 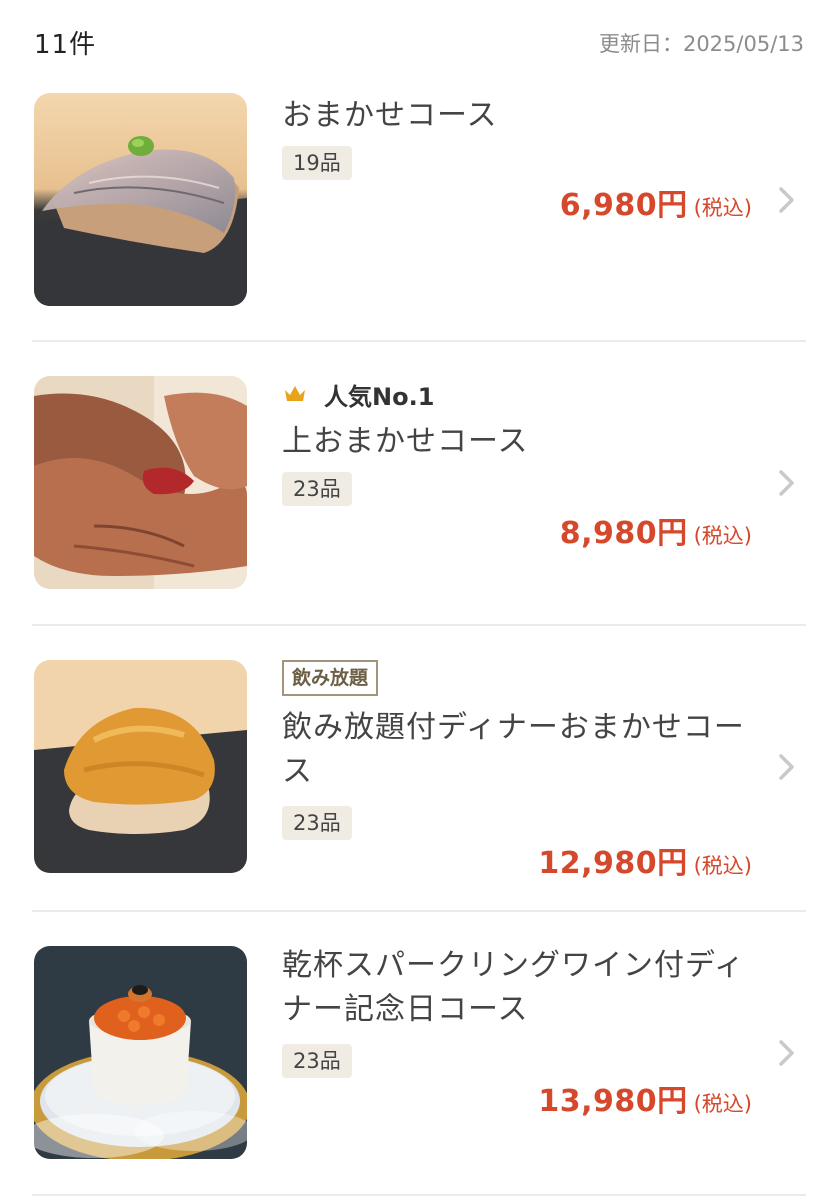 I want to click on price-value: 8,980円, so click(x=623, y=533).